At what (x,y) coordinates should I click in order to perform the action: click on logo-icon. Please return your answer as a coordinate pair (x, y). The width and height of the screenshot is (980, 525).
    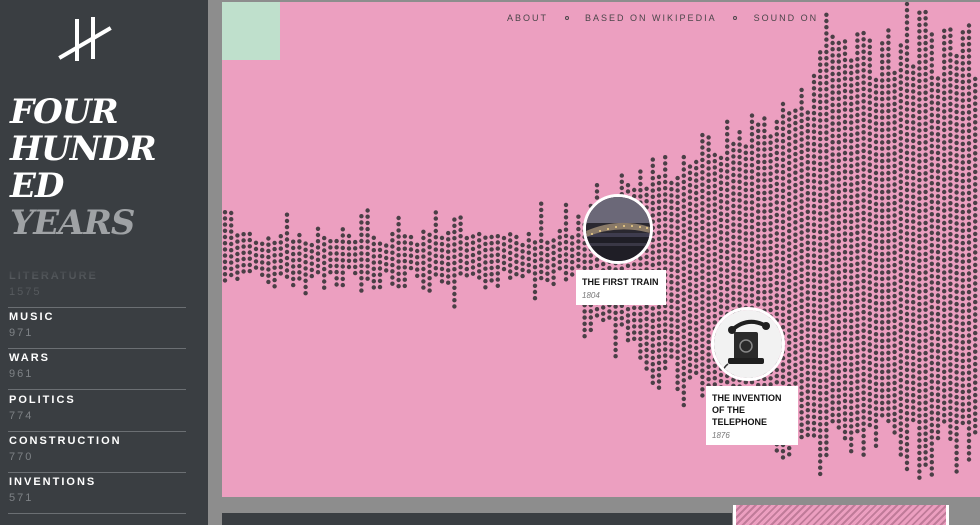
    Looking at the image, I should click on (85, 40).